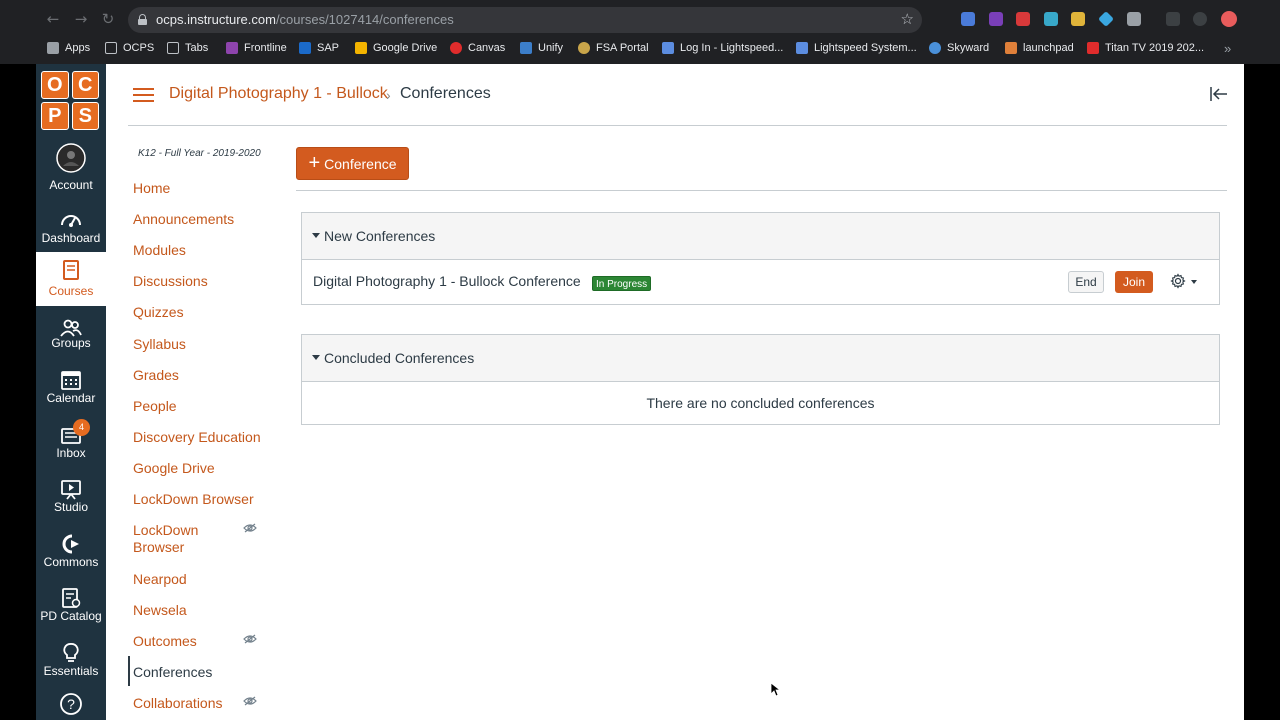  Describe the element at coordinates (1134, 282) in the screenshot. I see `join-conference-button: Join` at that location.